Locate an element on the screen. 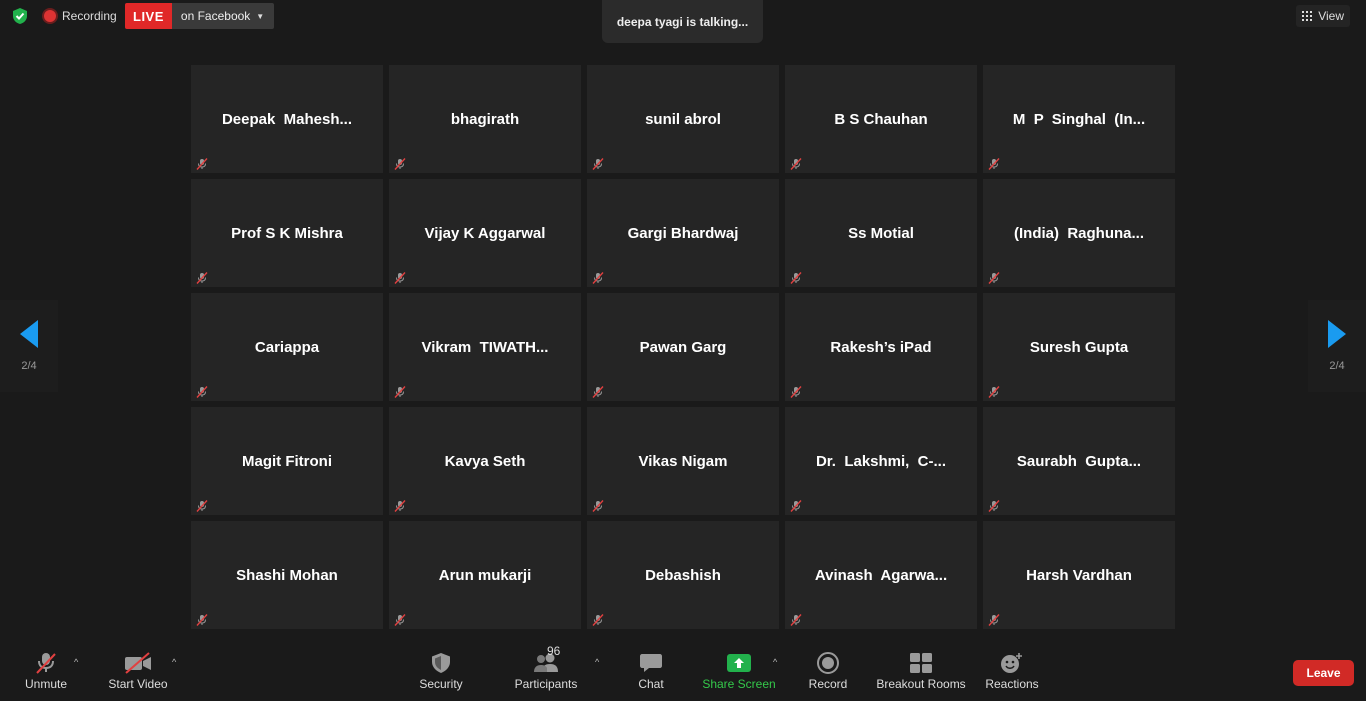 The width and height of the screenshot is (1366, 701). participant-tile: Prof S K Mishra is located at coordinates (287, 233).